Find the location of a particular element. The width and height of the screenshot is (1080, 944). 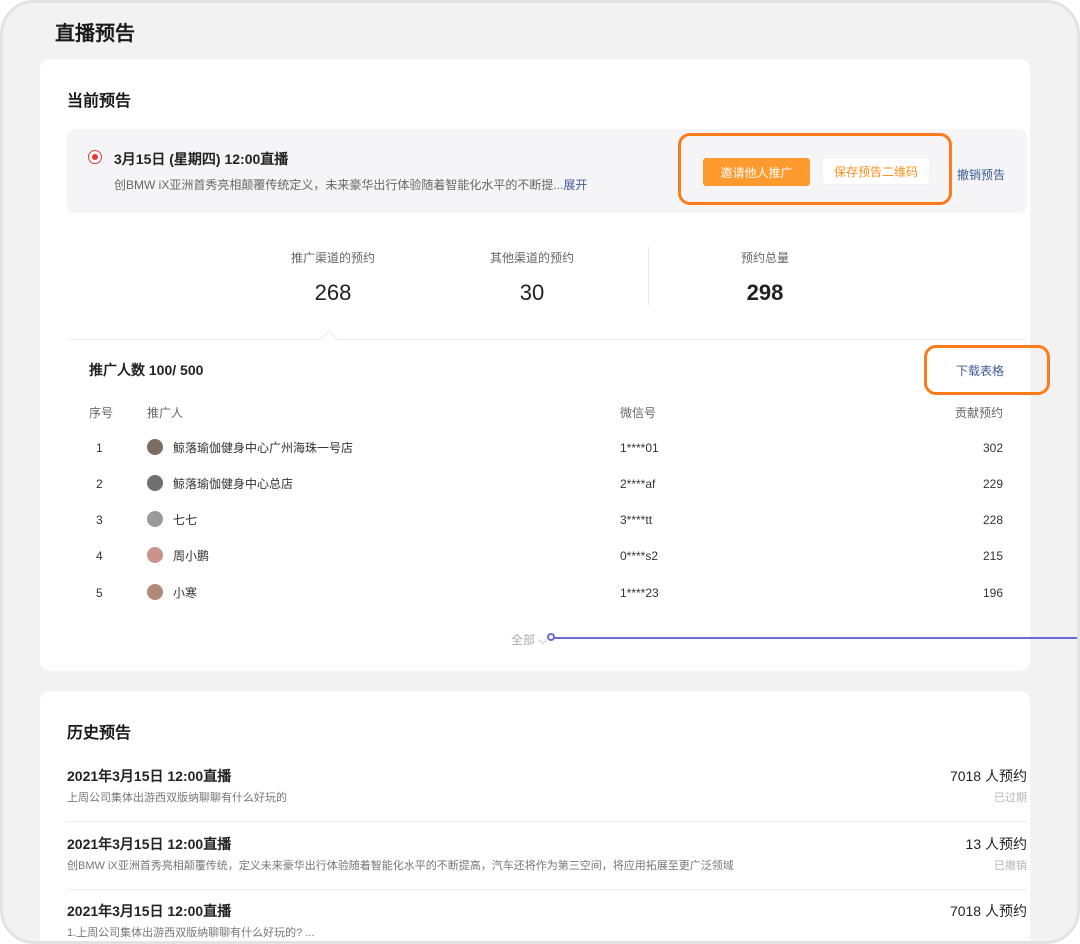

history-item-status: 已过期 is located at coordinates (1010, 798).